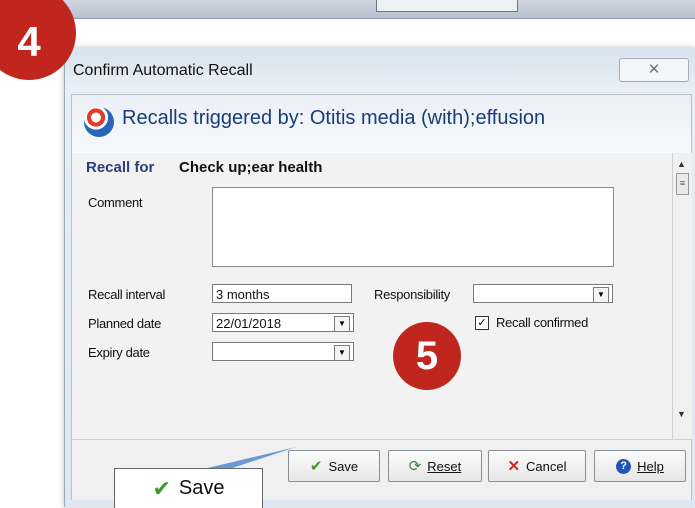 The height and width of the screenshot is (508, 695). What do you see at coordinates (239, 460) in the screenshot?
I see `callout-pointer` at bounding box center [239, 460].